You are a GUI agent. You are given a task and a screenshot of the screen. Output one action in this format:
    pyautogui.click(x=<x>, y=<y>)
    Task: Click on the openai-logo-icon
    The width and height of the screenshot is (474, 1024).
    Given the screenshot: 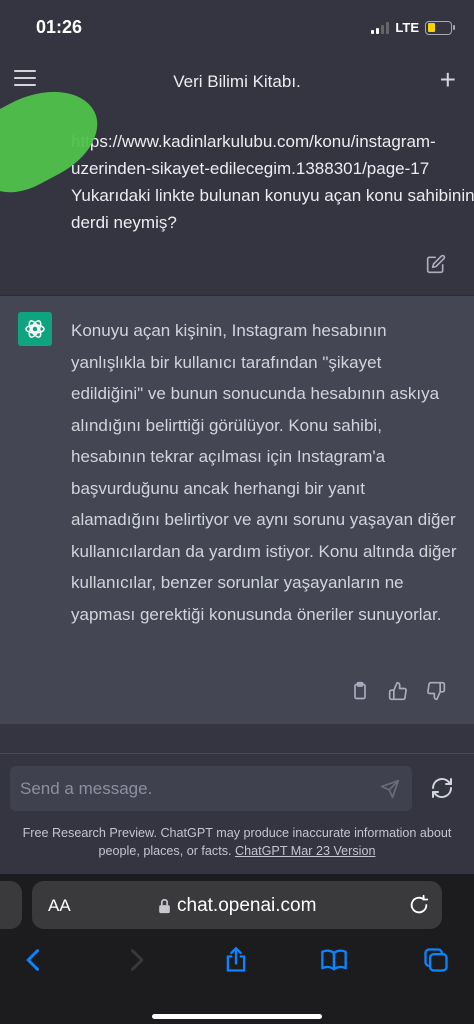 What is the action you would take?
    pyautogui.click(x=35, y=329)
    